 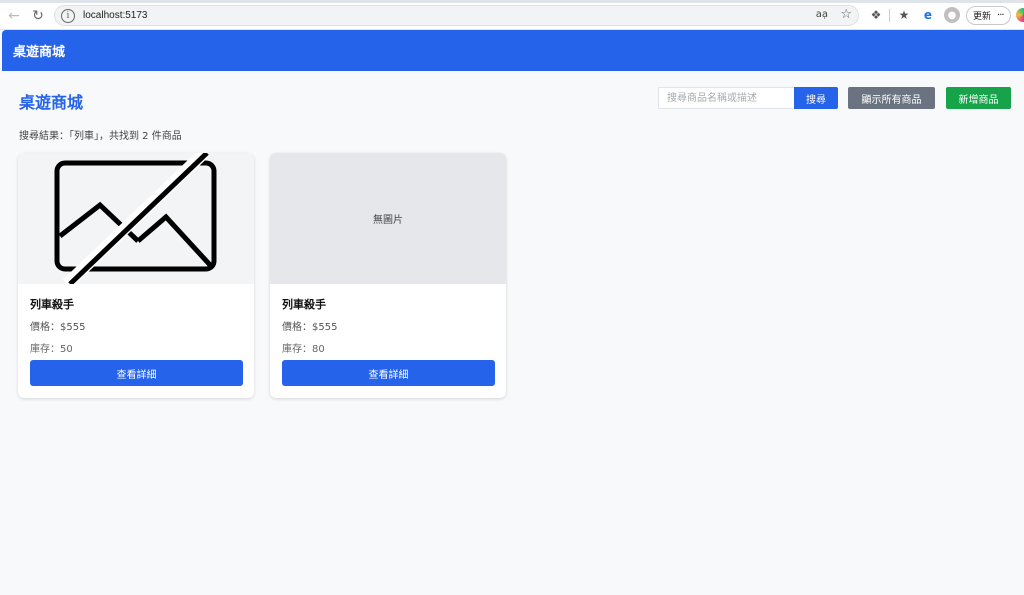 I want to click on more-menu-icon: ···, so click(x=1000, y=15).